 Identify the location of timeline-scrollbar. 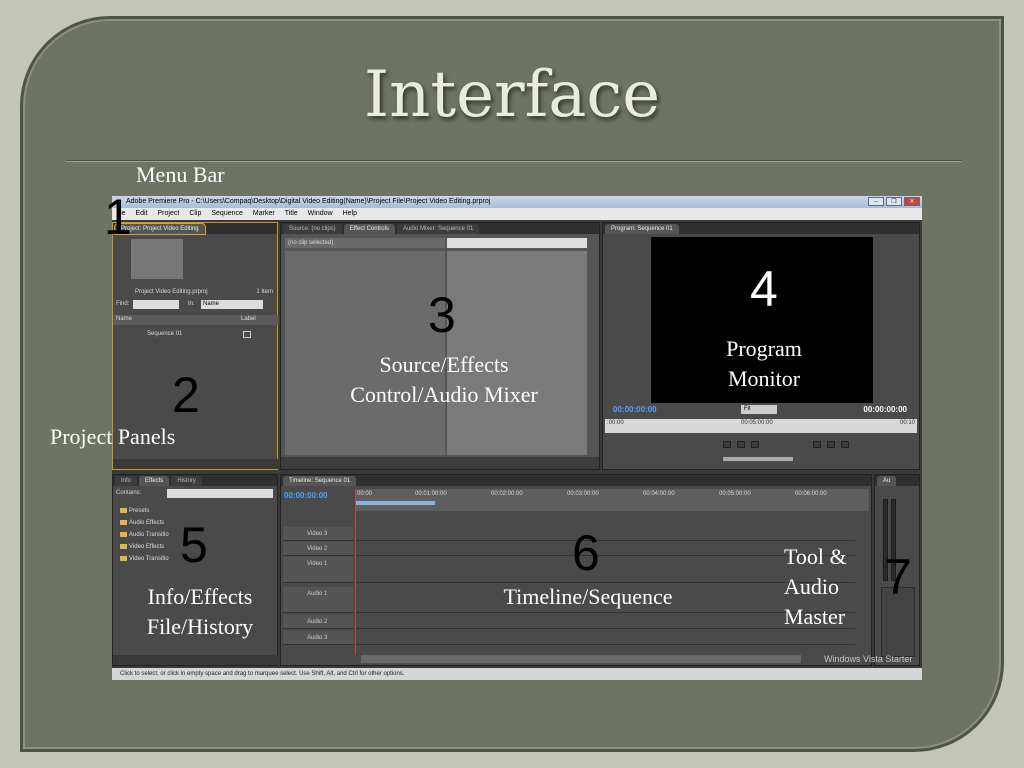
(581, 659).